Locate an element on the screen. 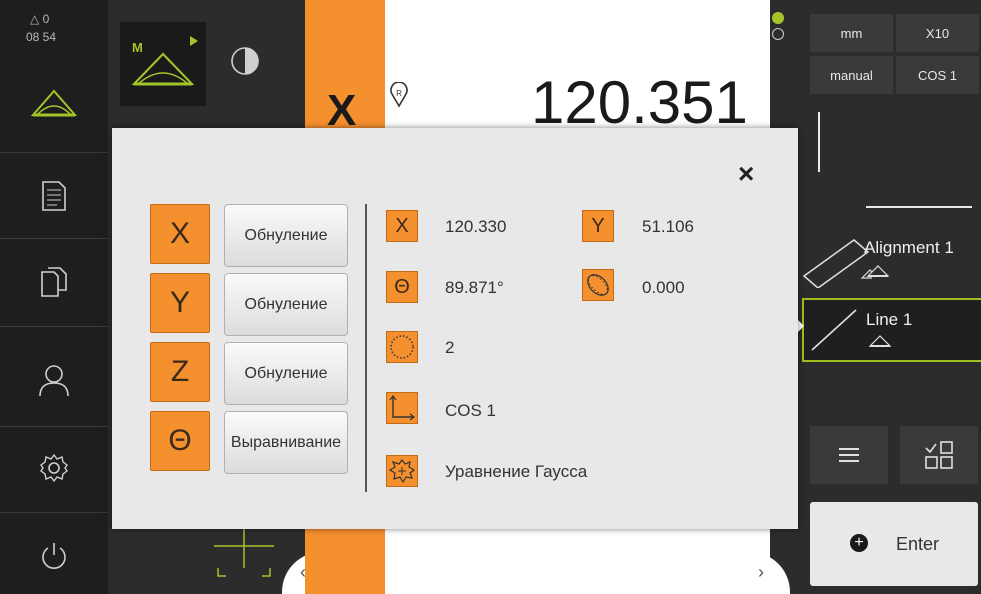 This screenshot has height=594, width=981. axis-z-button: Z is located at coordinates (180, 372).